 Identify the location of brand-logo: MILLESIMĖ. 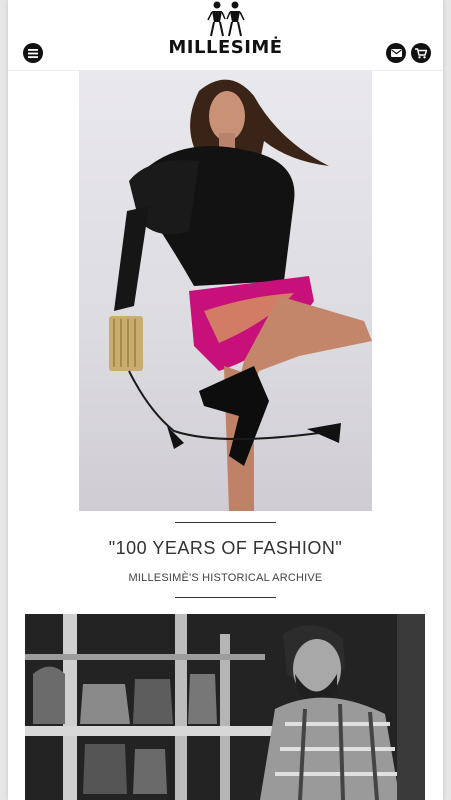
(226, 32).